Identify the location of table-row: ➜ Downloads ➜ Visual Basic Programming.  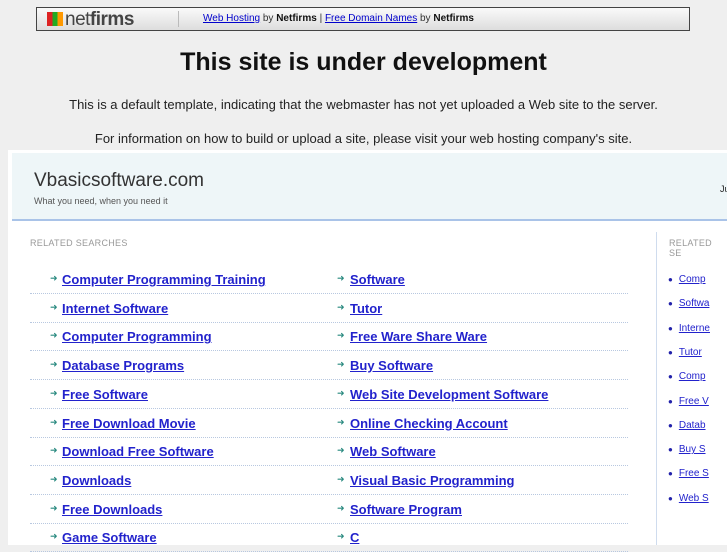
(329, 480).